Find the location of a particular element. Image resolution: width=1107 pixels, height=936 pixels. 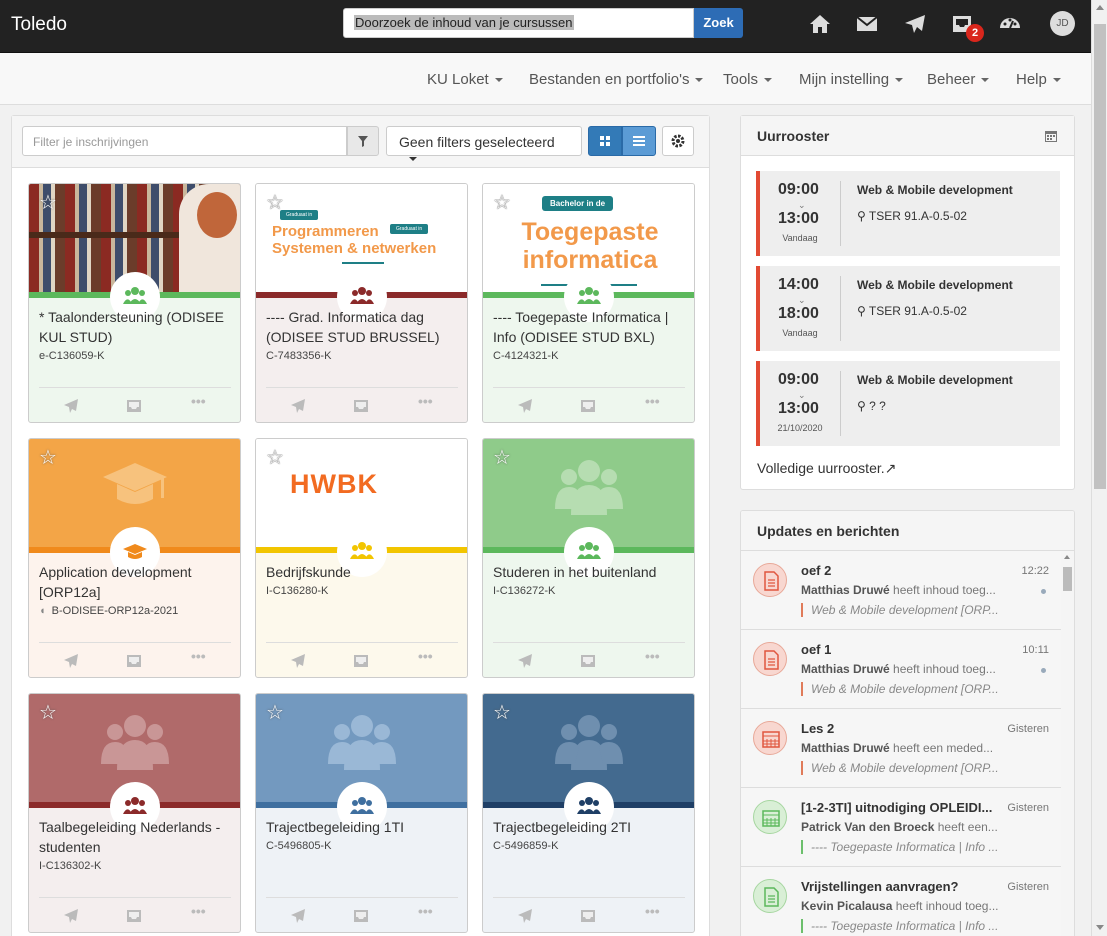

nav-help: Help is located at coordinates (1038, 79).